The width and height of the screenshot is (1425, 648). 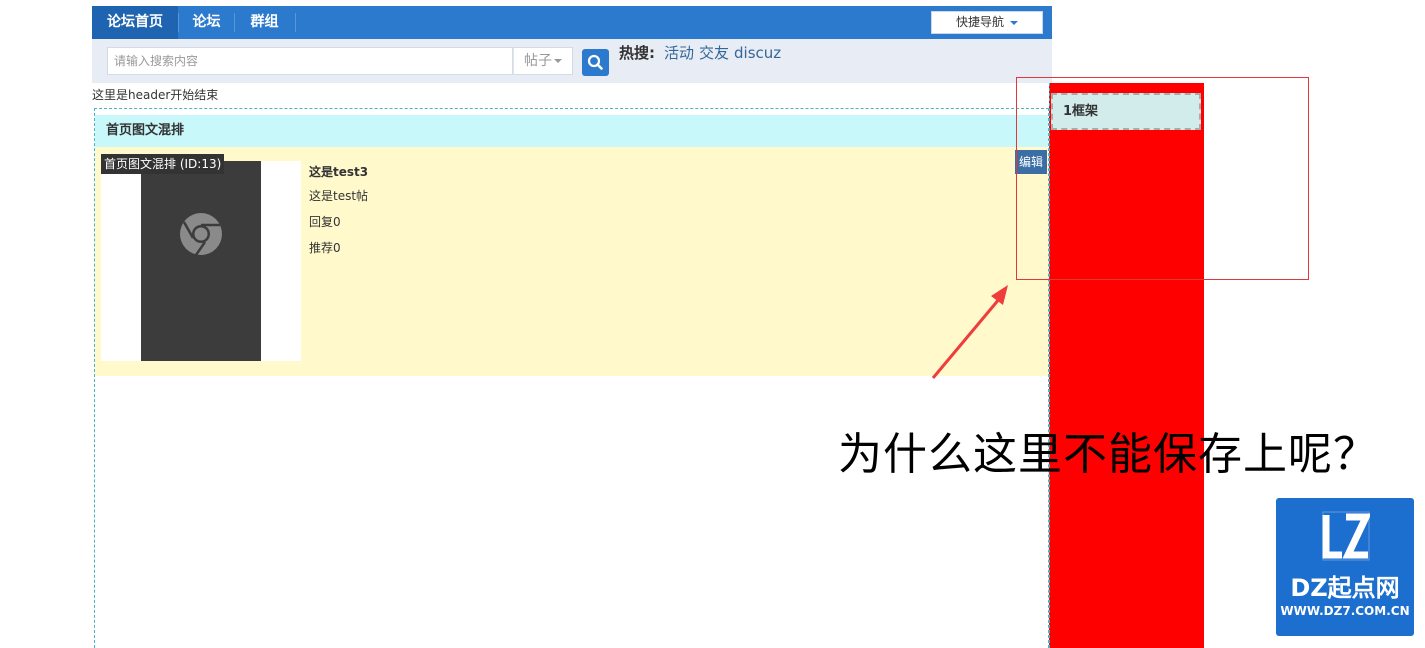 What do you see at coordinates (1346, 536) in the screenshot?
I see `logo-mark-icon` at bounding box center [1346, 536].